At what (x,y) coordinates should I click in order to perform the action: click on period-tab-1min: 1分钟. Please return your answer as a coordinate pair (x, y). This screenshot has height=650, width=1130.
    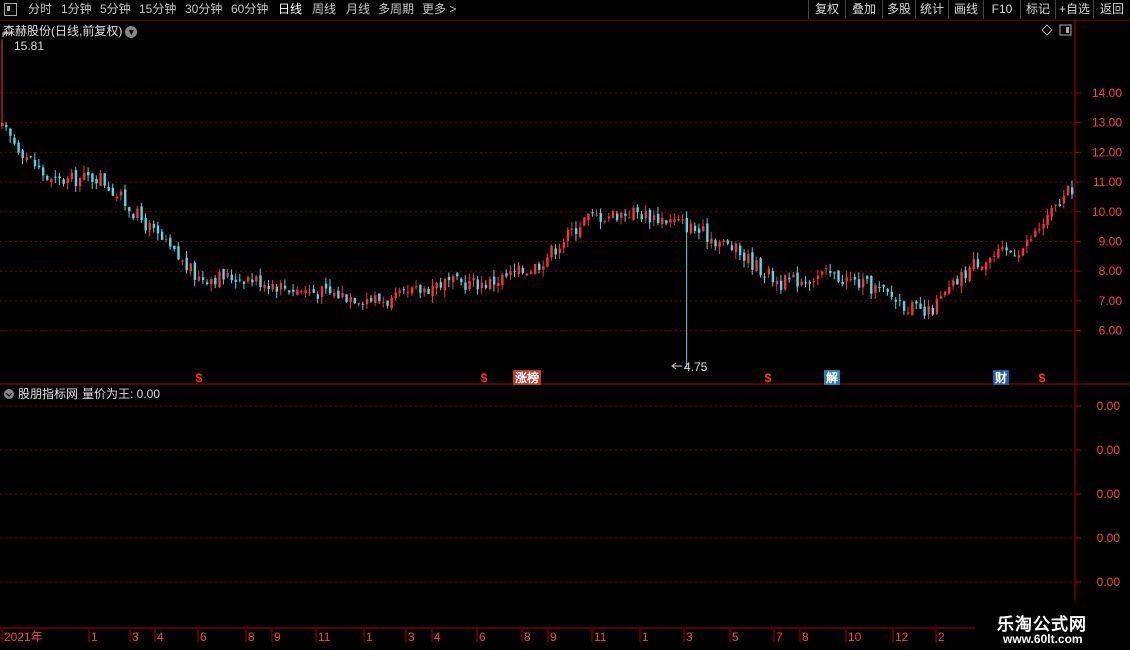
    Looking at the image, I should click on (76, 9).